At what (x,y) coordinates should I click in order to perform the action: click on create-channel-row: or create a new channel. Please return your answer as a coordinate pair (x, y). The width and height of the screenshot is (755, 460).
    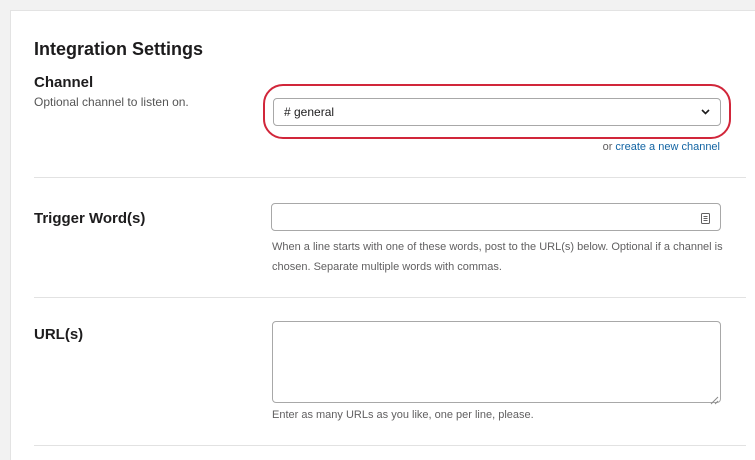
    Looking at the image, I should click on (661, 147).